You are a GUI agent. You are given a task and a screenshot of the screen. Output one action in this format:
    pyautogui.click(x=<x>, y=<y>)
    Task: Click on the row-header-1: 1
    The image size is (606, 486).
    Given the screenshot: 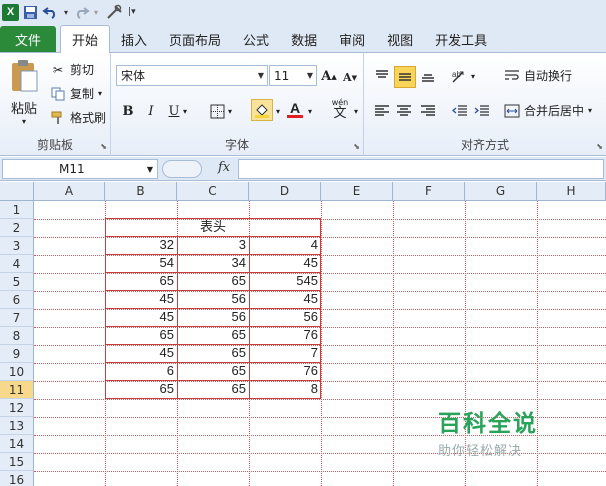 What is the action you would take?
    pyautogui.click(x=17, y=210)
    